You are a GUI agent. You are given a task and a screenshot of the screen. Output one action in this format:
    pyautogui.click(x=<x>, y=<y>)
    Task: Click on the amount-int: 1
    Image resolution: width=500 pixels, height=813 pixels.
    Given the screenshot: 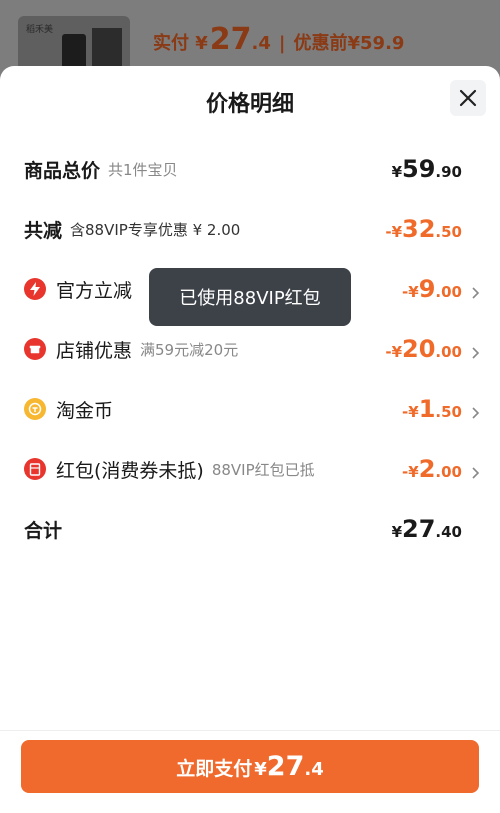 What is the action you would take?
    pyautogui.click(x=427, y=409)
    